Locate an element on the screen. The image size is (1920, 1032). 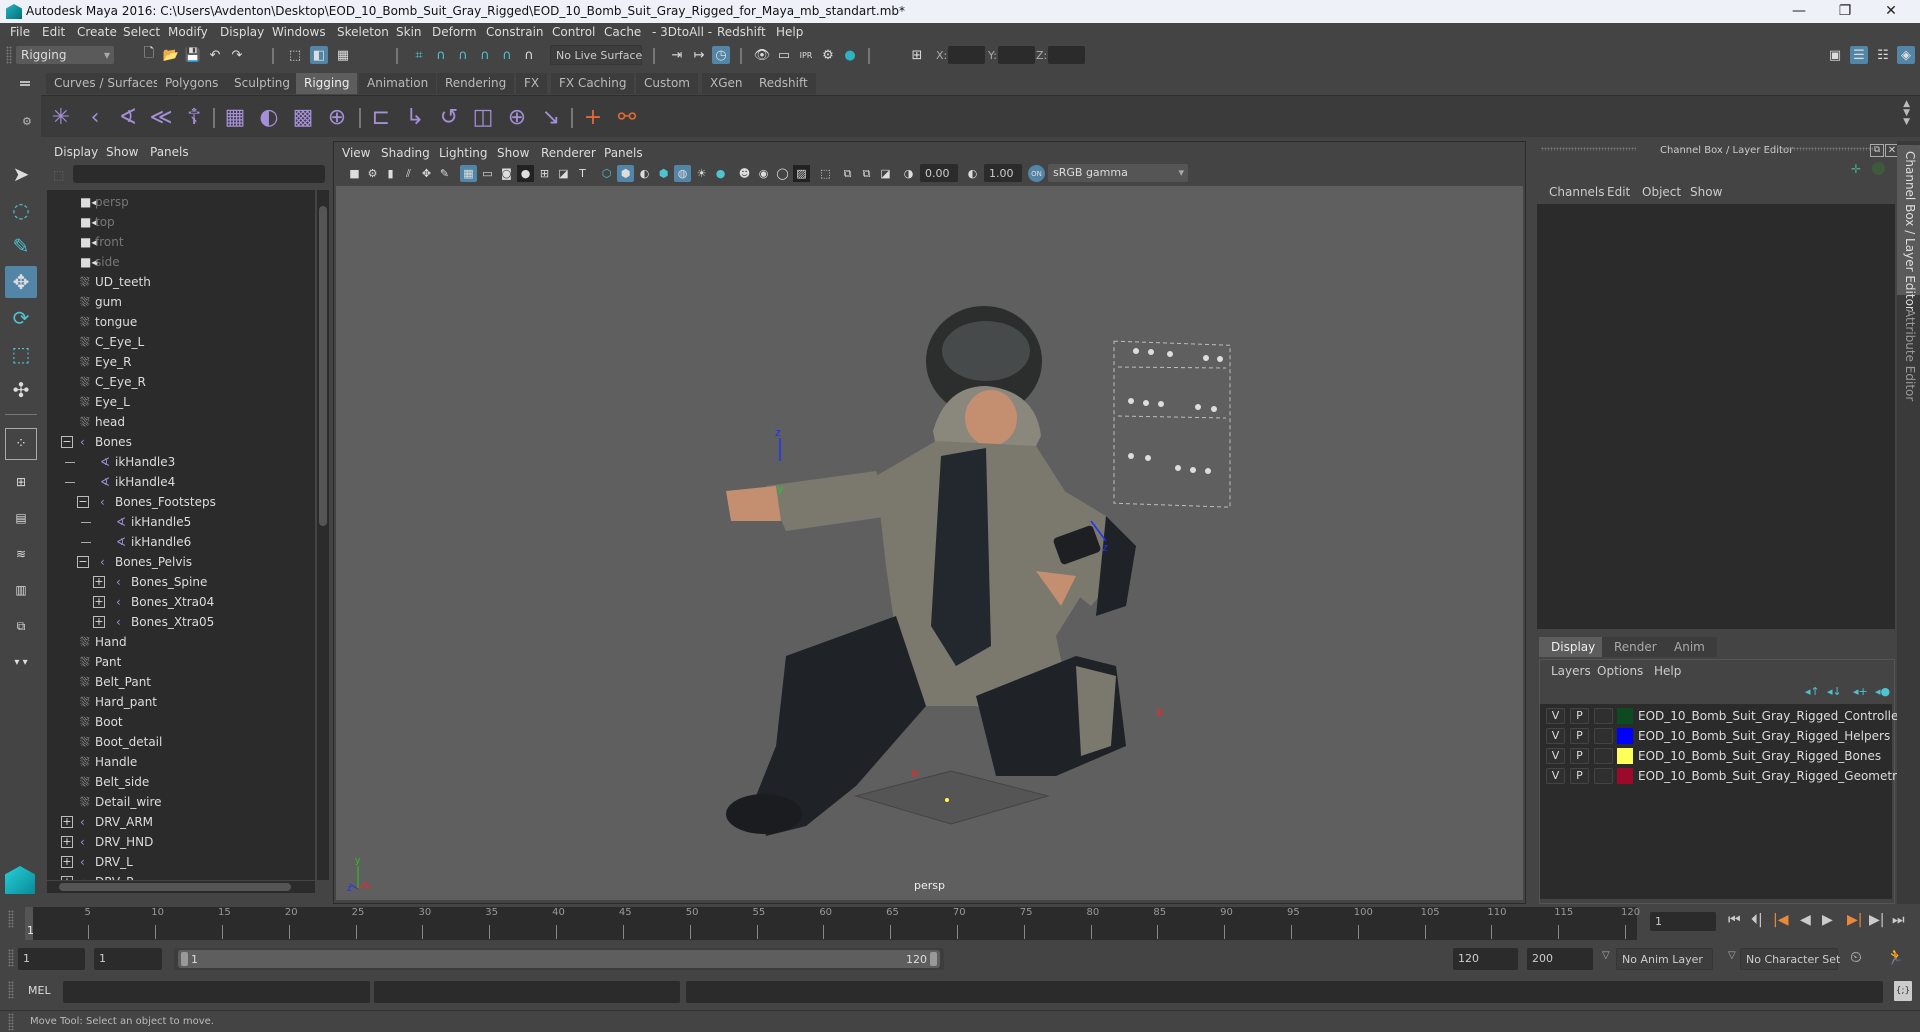
motion-blur-icon: ◉ is located at coordinates (763, 173).